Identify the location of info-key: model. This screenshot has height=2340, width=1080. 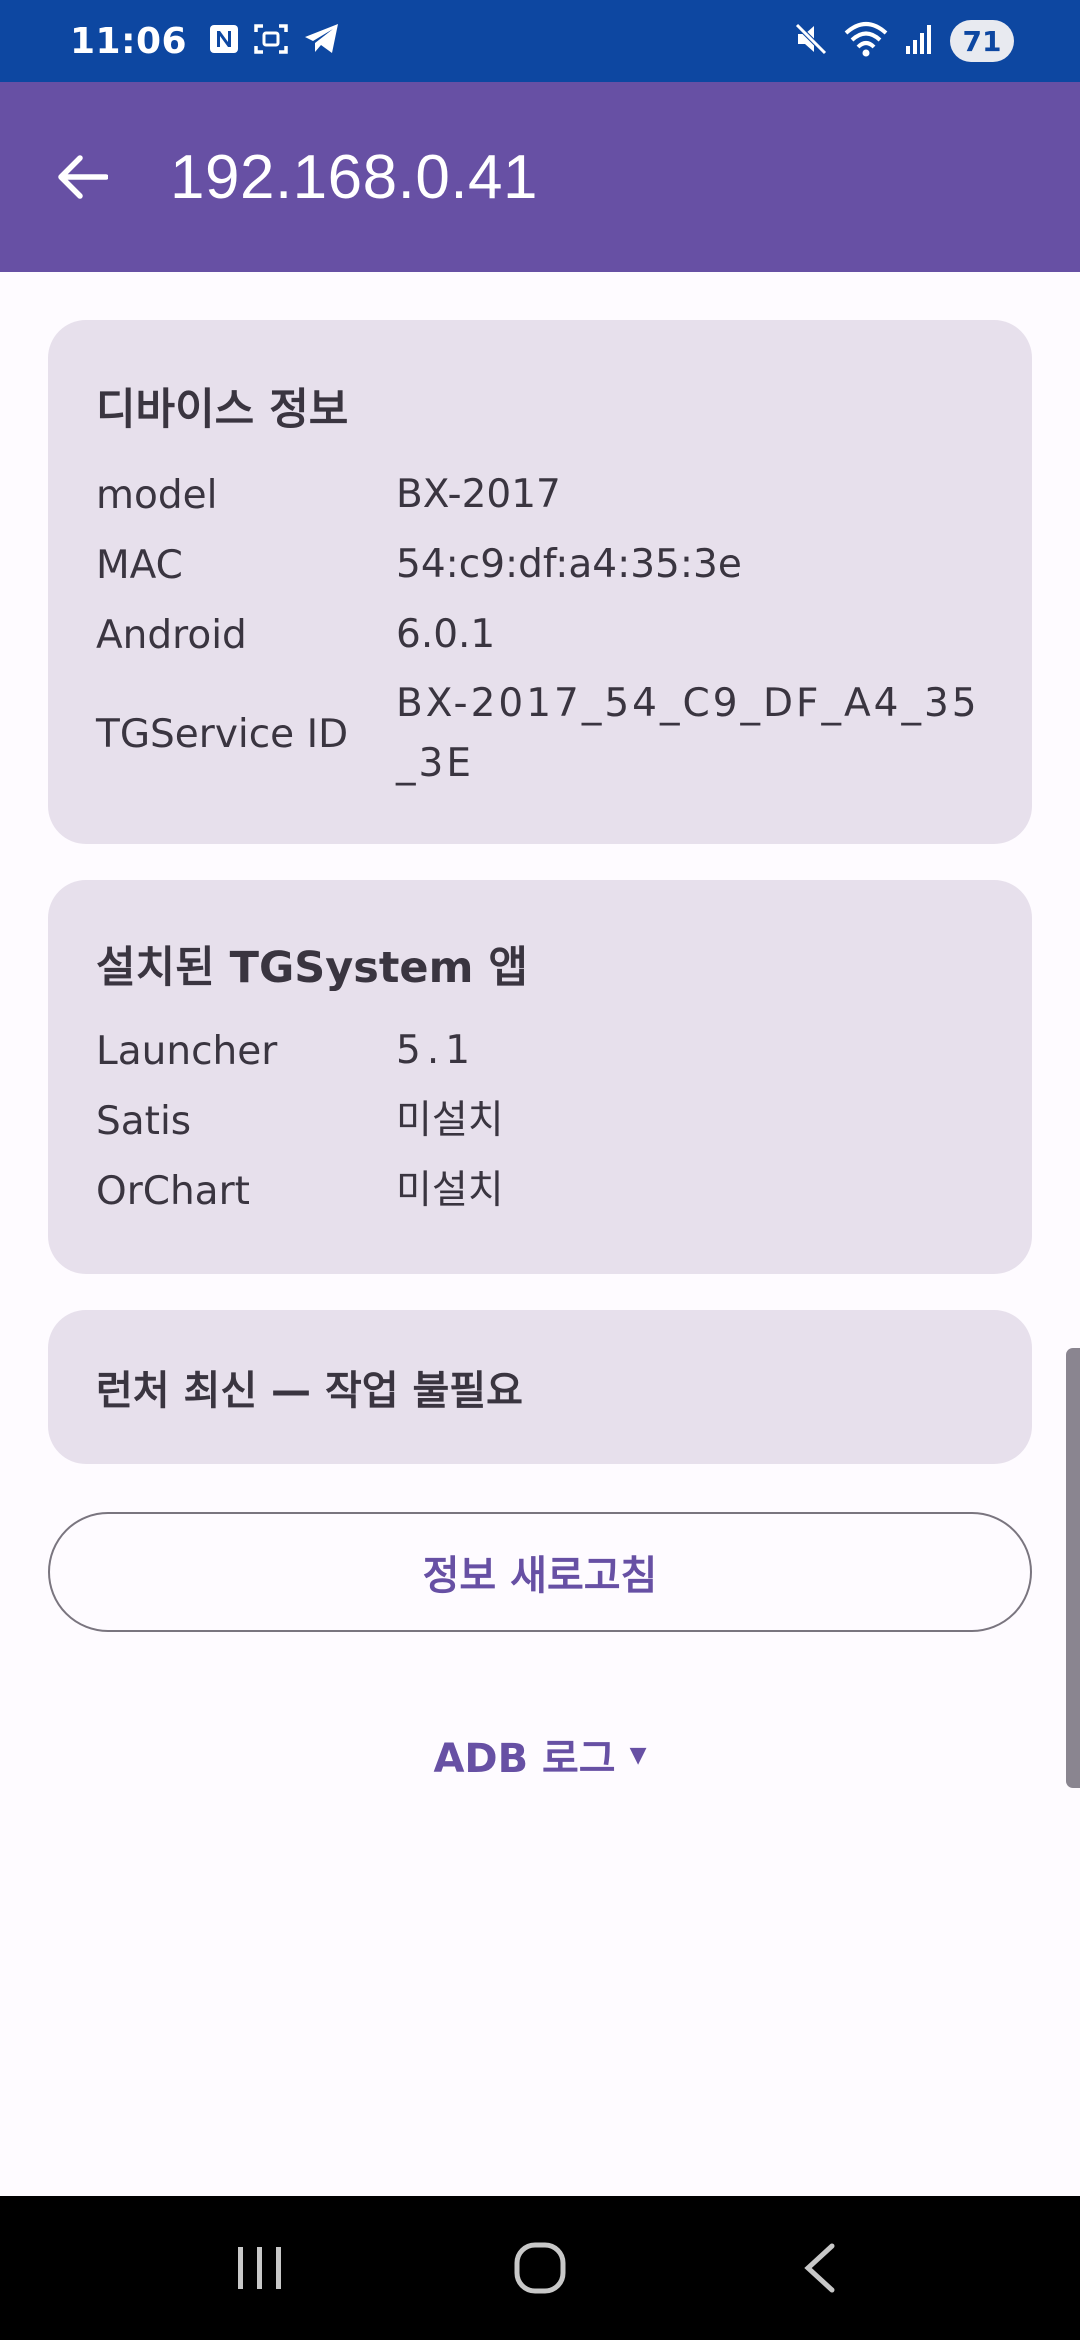
(157, 495).